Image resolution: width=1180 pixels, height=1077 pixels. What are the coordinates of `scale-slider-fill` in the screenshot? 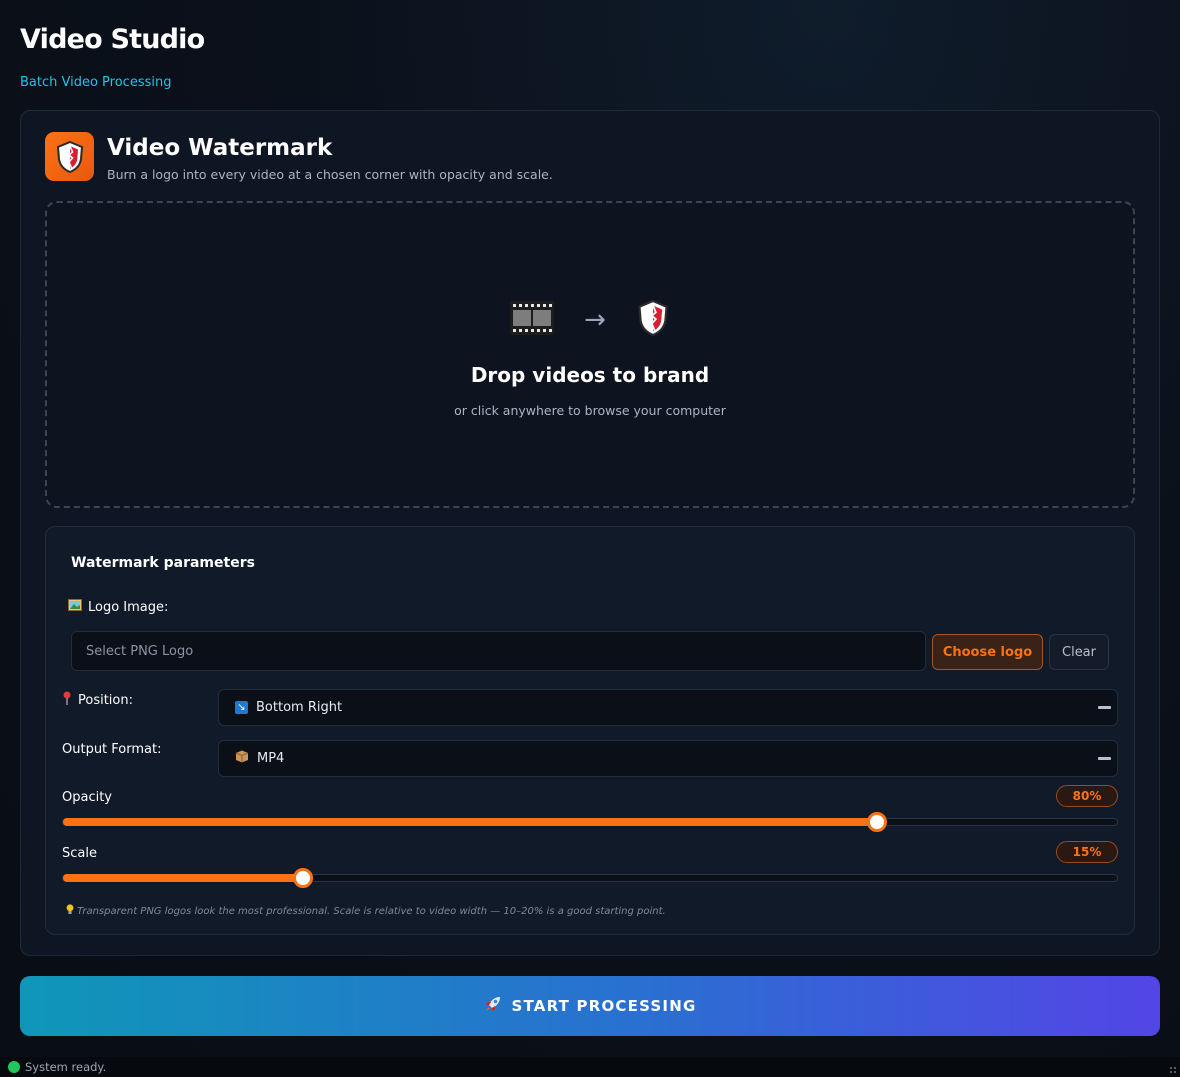 It's located at (183, 878).